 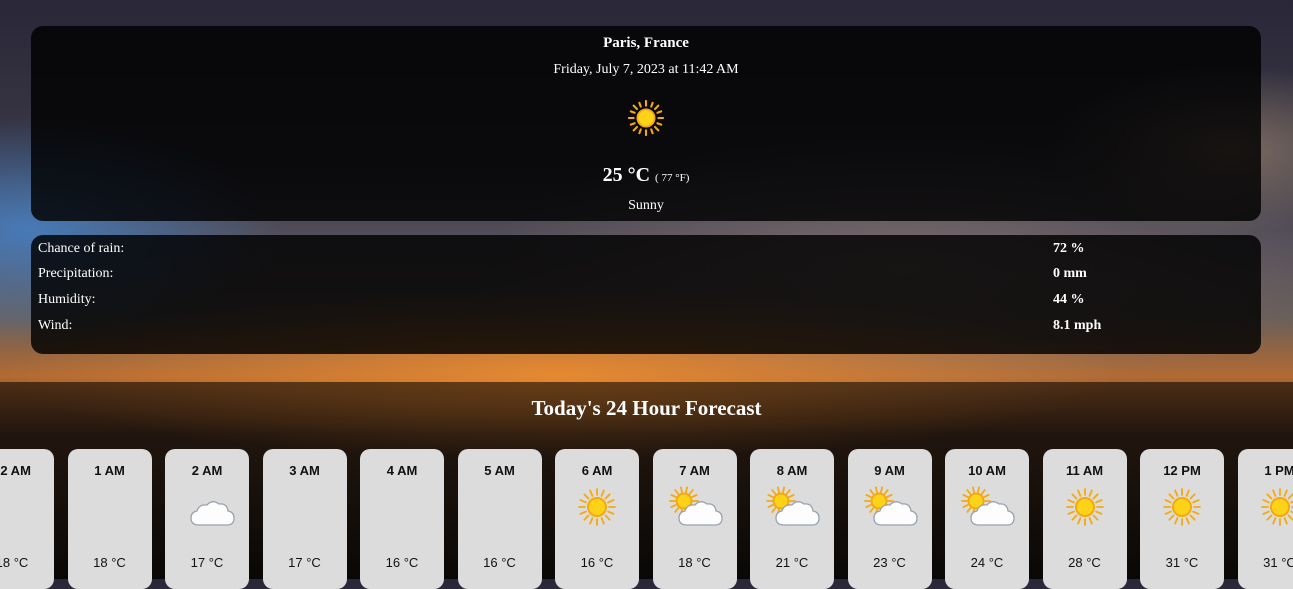 What do you see at coordinates (81, 249) in the screenshot?
I see `rain-label: Chance of rain:` at bounding box center [81, 249].